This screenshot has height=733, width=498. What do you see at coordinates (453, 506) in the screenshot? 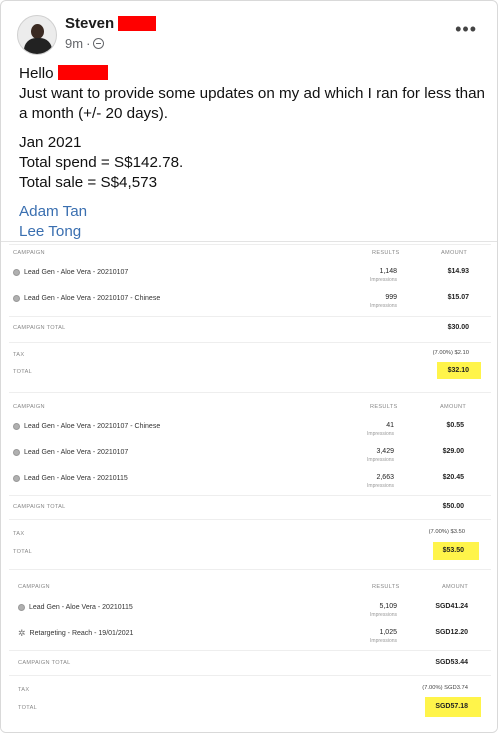
I see `campaign-total-value: $50.00` at bounding box center [453, 506].